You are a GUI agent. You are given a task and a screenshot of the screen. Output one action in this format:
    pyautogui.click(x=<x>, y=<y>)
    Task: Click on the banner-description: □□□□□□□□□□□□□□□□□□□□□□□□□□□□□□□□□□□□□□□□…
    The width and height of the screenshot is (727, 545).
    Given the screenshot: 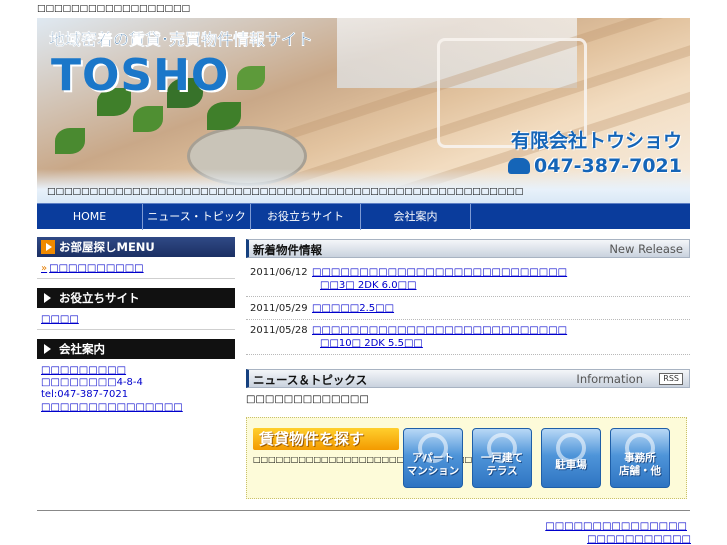 What is the action you would take?
    pyautogui.click(x=285, y=192)
    